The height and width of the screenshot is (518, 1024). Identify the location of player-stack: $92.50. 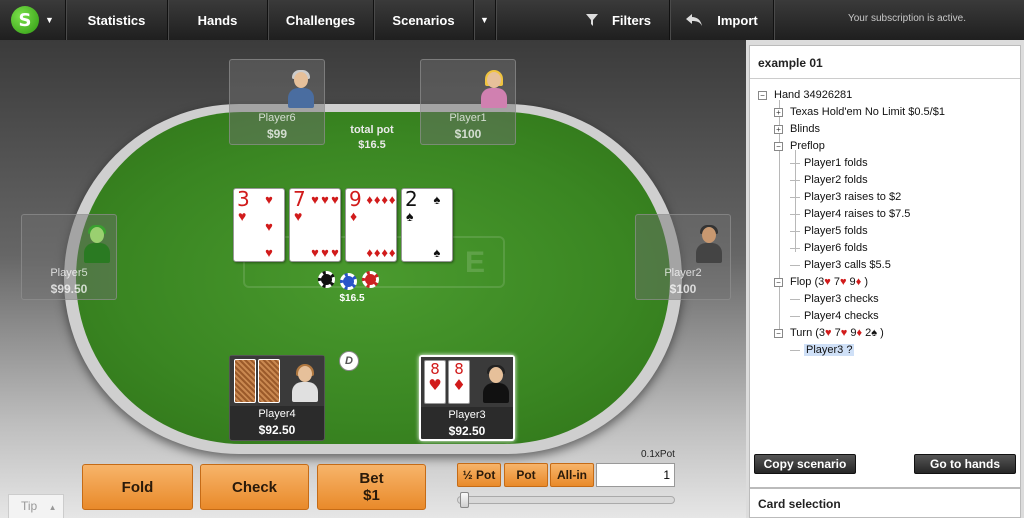
(277, 430).